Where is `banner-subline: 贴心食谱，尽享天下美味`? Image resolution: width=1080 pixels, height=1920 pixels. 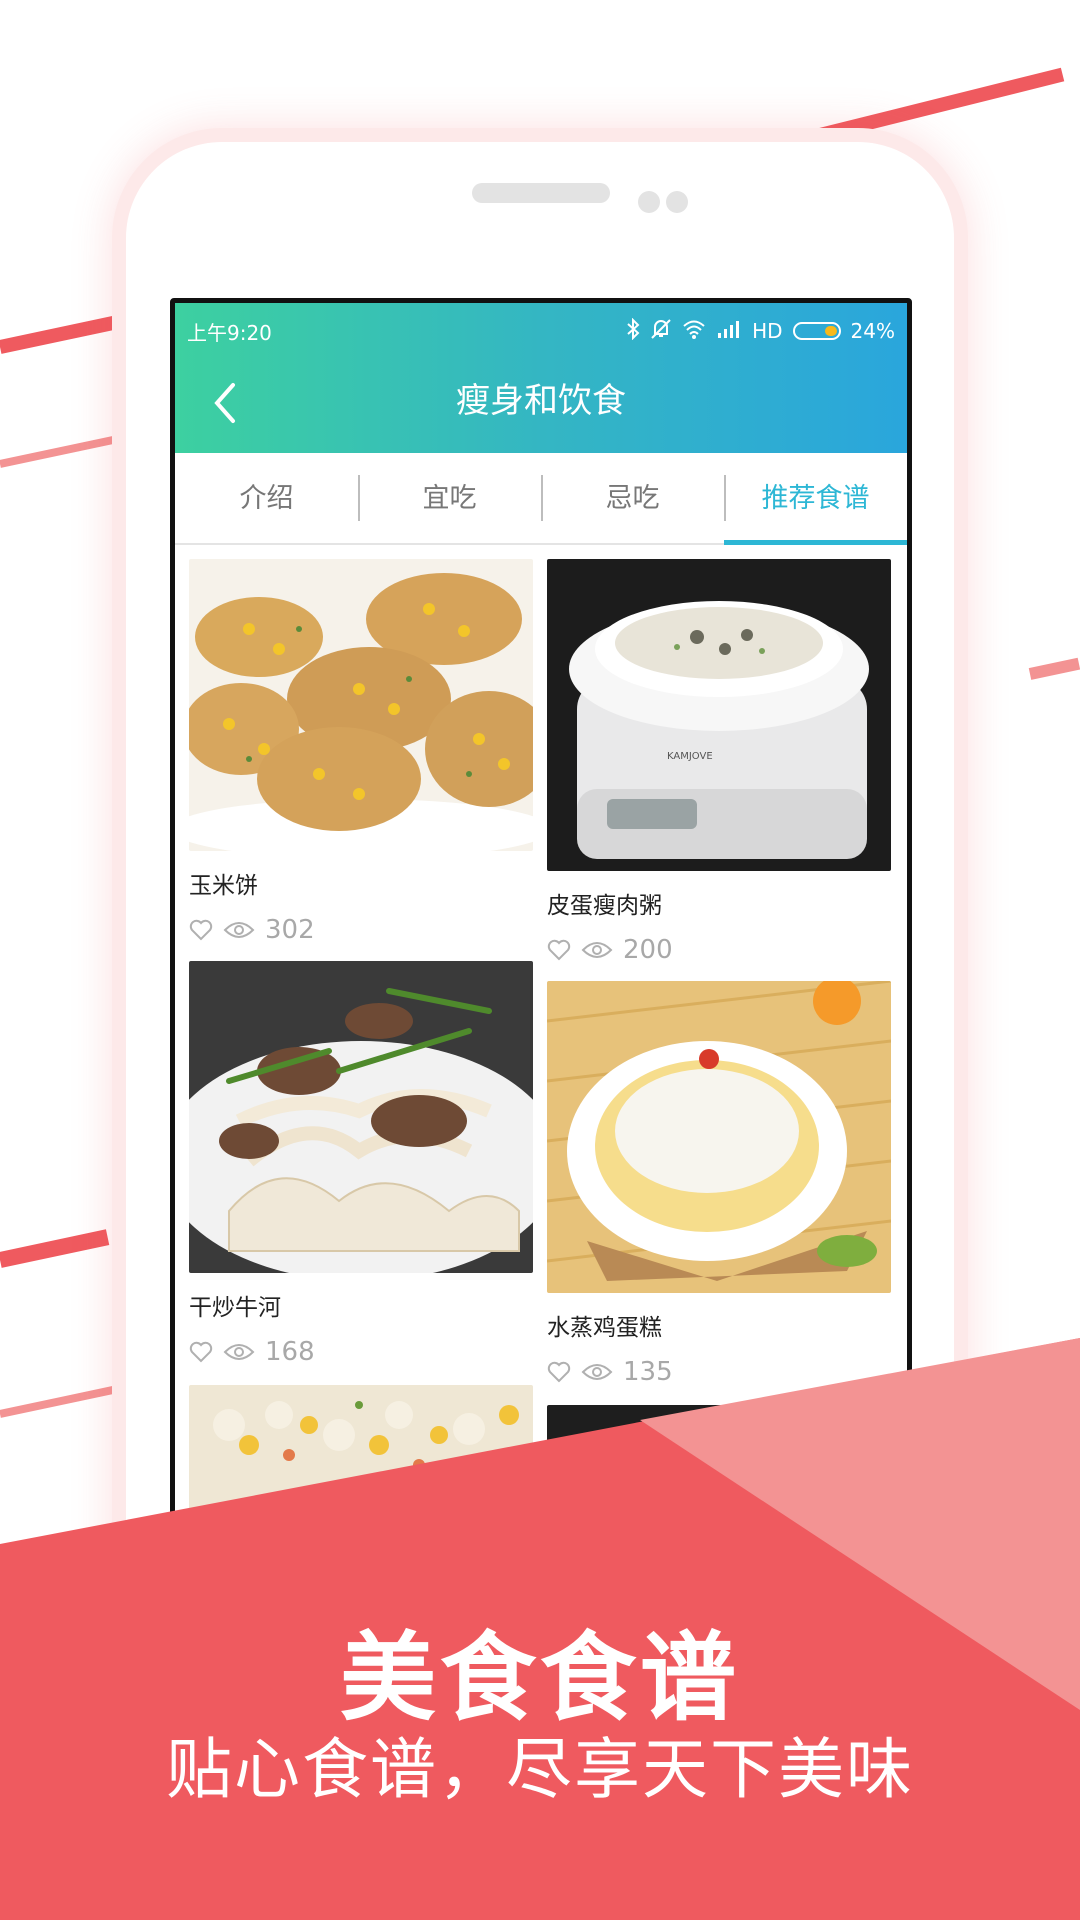
banner-subline: 贴心食谱，尽享天下美味 is located at coordinates (540, 1769).